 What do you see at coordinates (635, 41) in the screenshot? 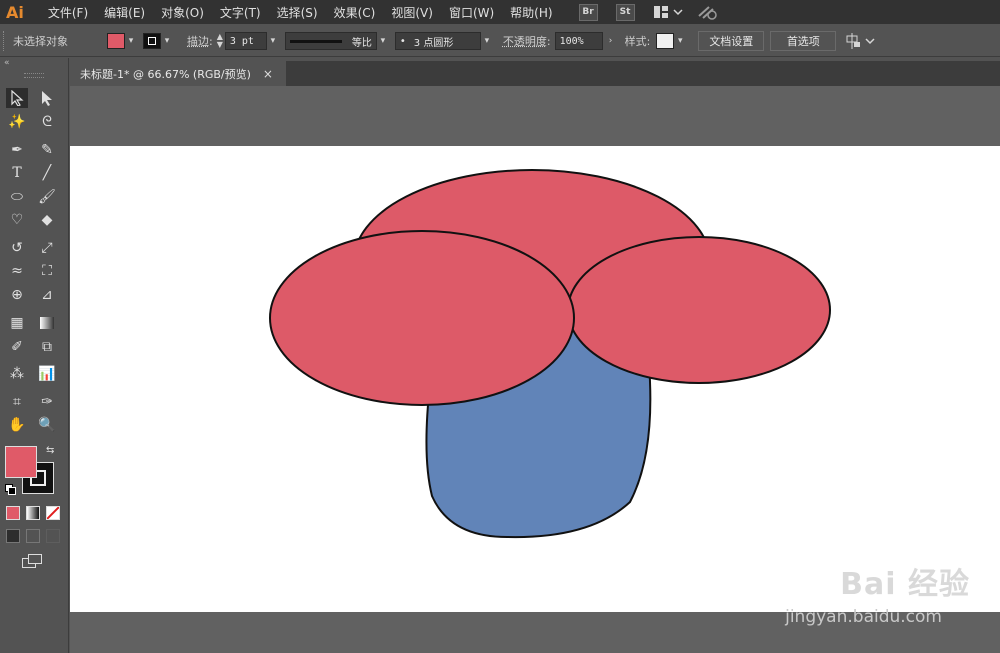
I see `style-label: 样式` at bounding box center [635, 41].